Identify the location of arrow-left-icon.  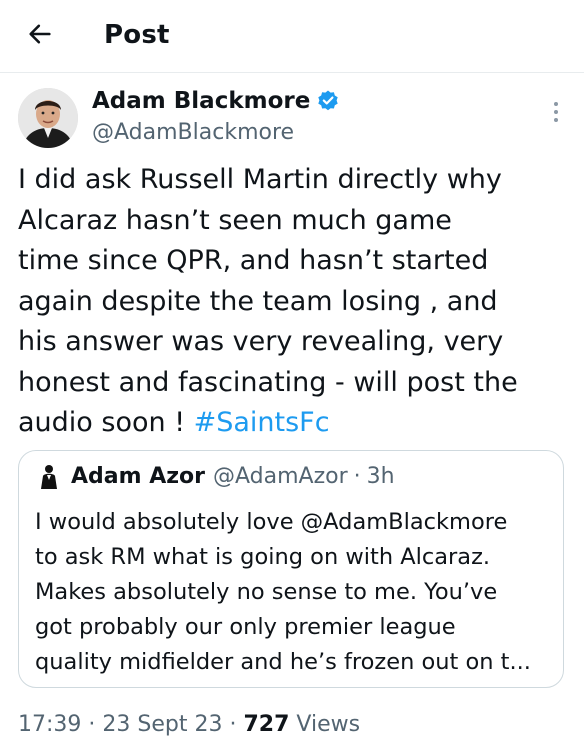
(40, 34).